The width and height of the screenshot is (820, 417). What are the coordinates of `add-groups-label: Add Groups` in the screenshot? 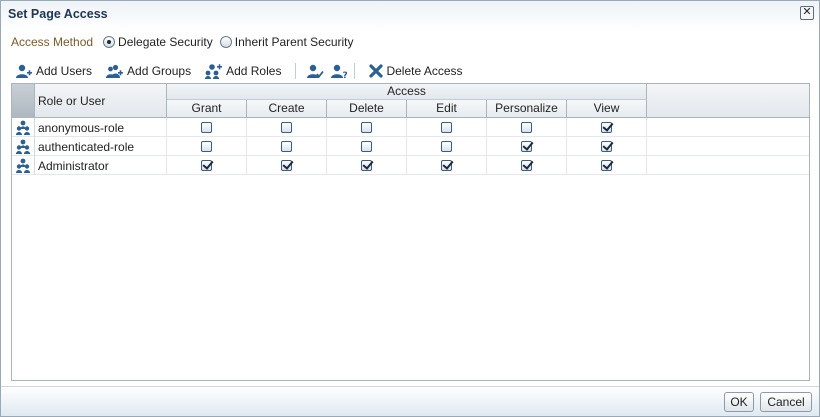 It's located at (159, 71).